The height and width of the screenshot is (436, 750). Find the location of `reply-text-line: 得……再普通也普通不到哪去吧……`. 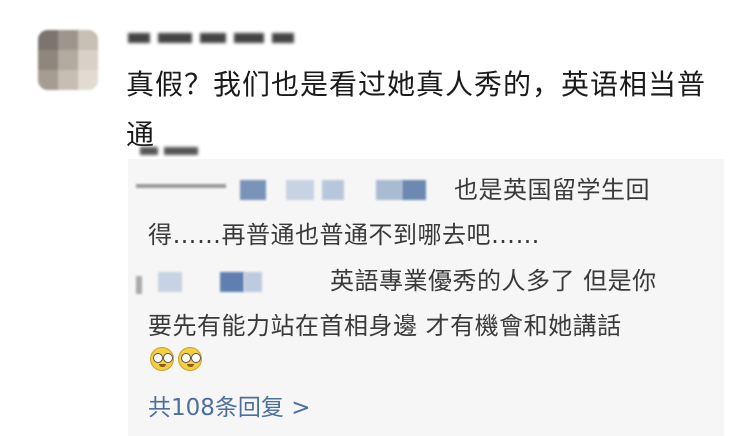

reply-text-line: 得……再普通也普通不到哪去吧…… is located at coordinates (344, 235).